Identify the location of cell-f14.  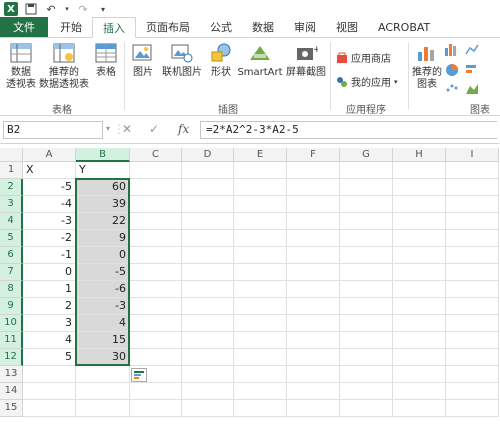
(313, 391).